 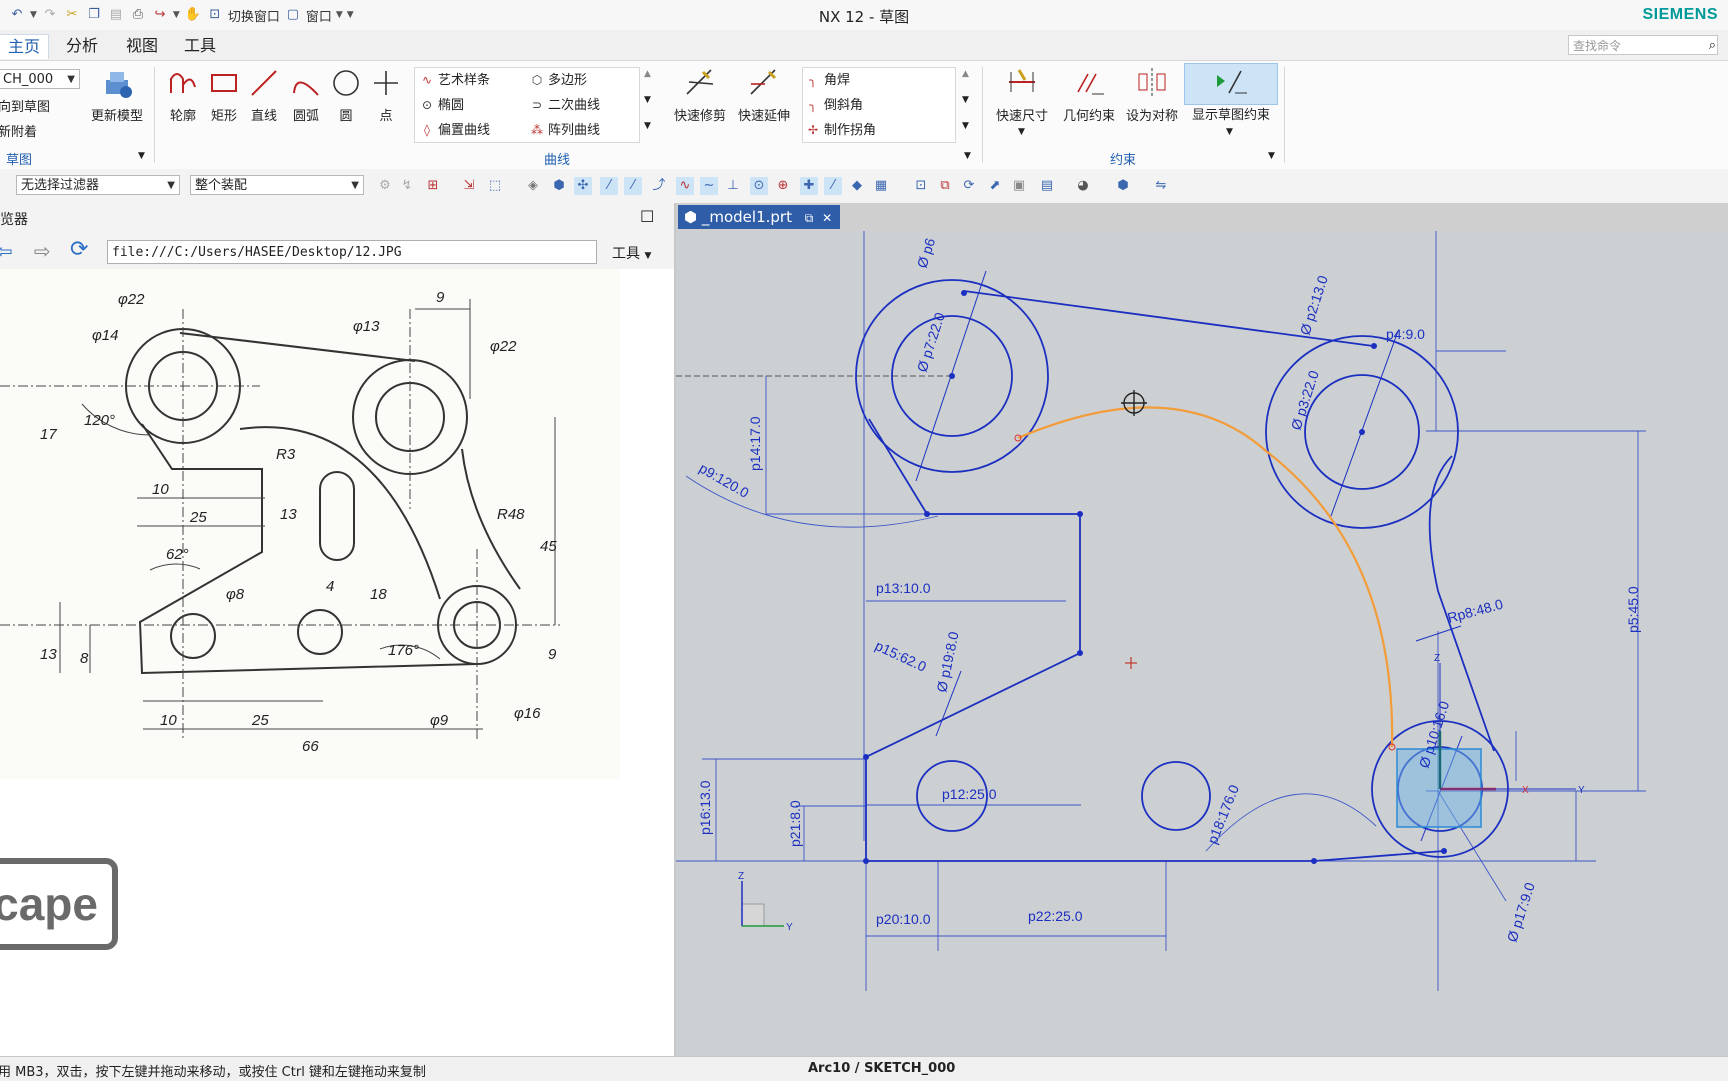 I want to click on constraint-group-expand-icon: ▼, so click(x=1271, y=156).